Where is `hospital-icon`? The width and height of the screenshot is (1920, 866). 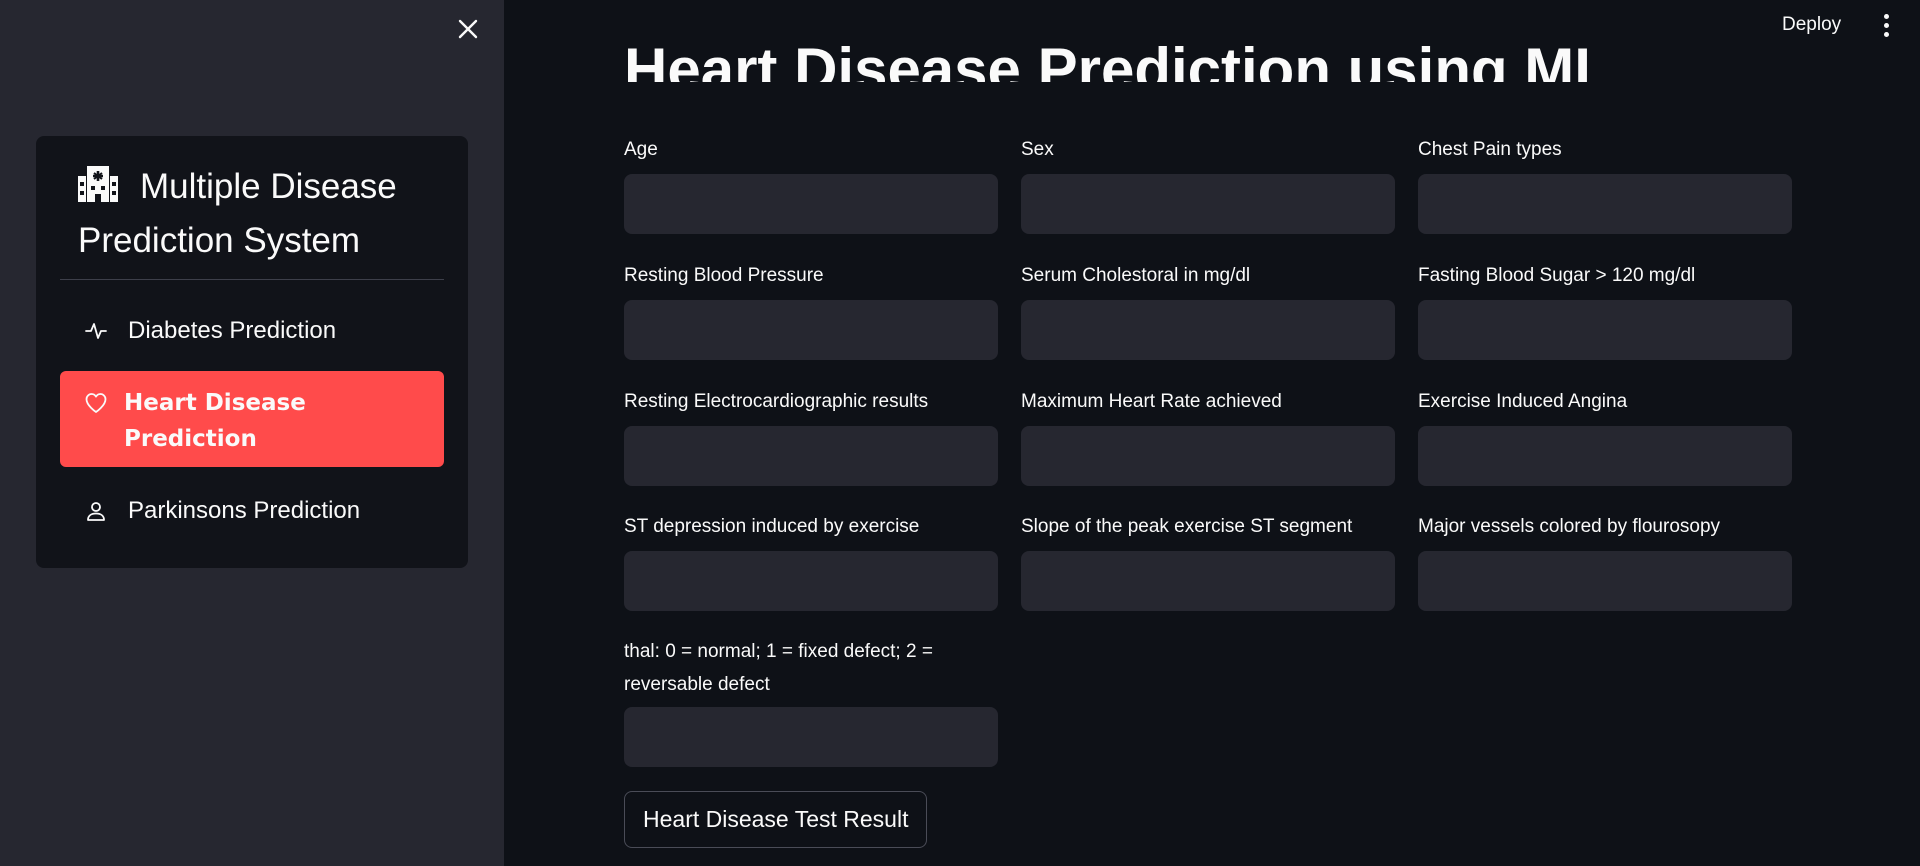
hospital-icon is located at coordinates (98, 184).